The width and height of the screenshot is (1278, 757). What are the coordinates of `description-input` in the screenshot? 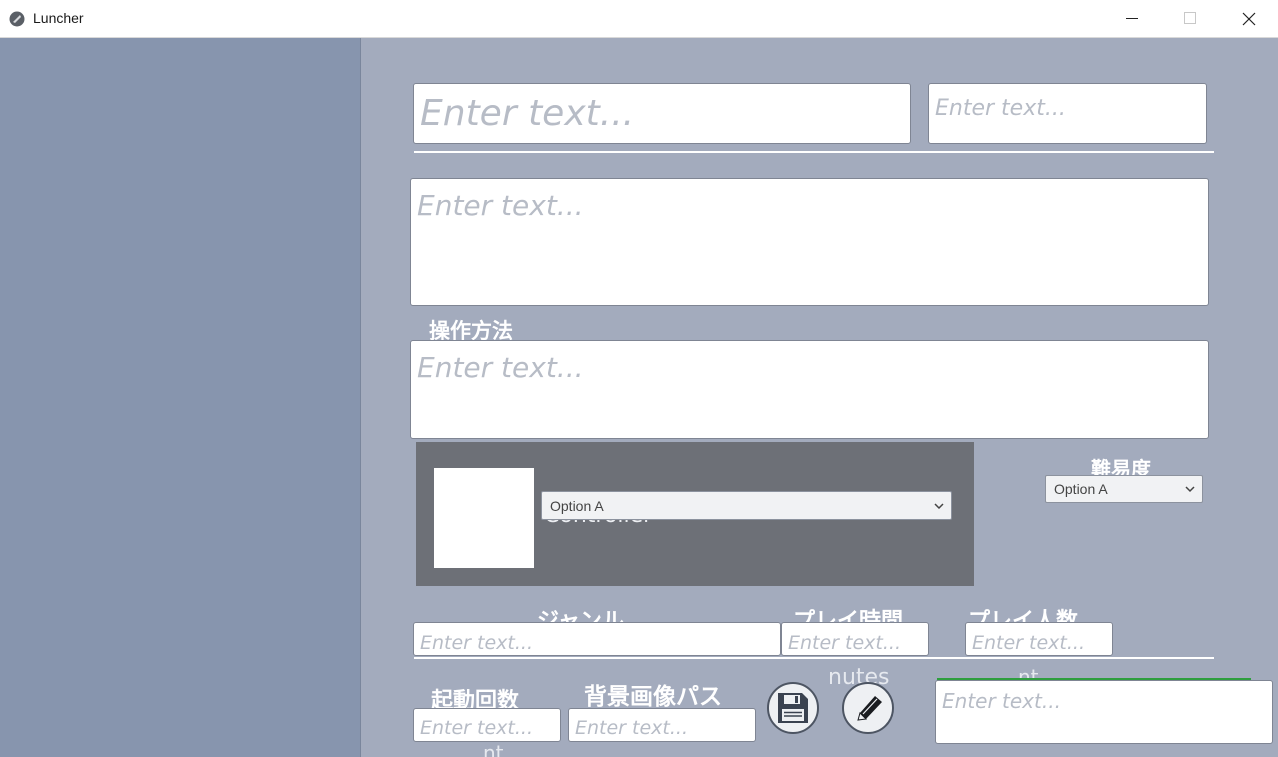 It's located at (809, 242).